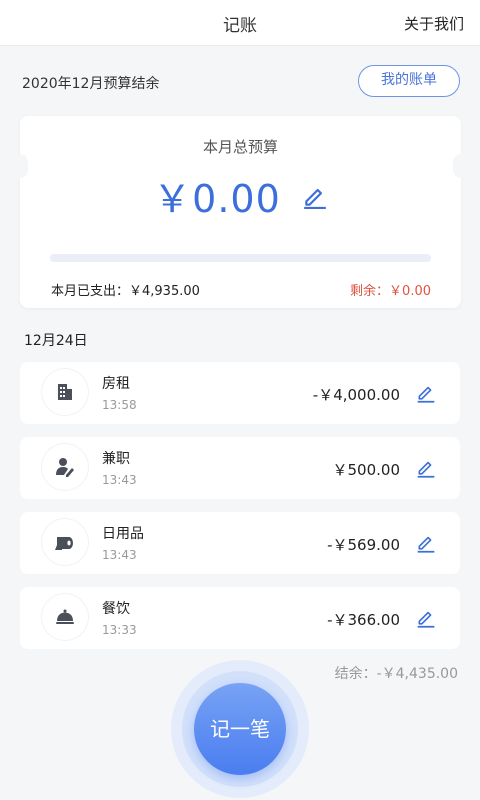 This screenshot has width=480, height=800. Describe the element at coordinates (434, 23) in the screenshot. I see `about-us-link: 关于我们` at that location.